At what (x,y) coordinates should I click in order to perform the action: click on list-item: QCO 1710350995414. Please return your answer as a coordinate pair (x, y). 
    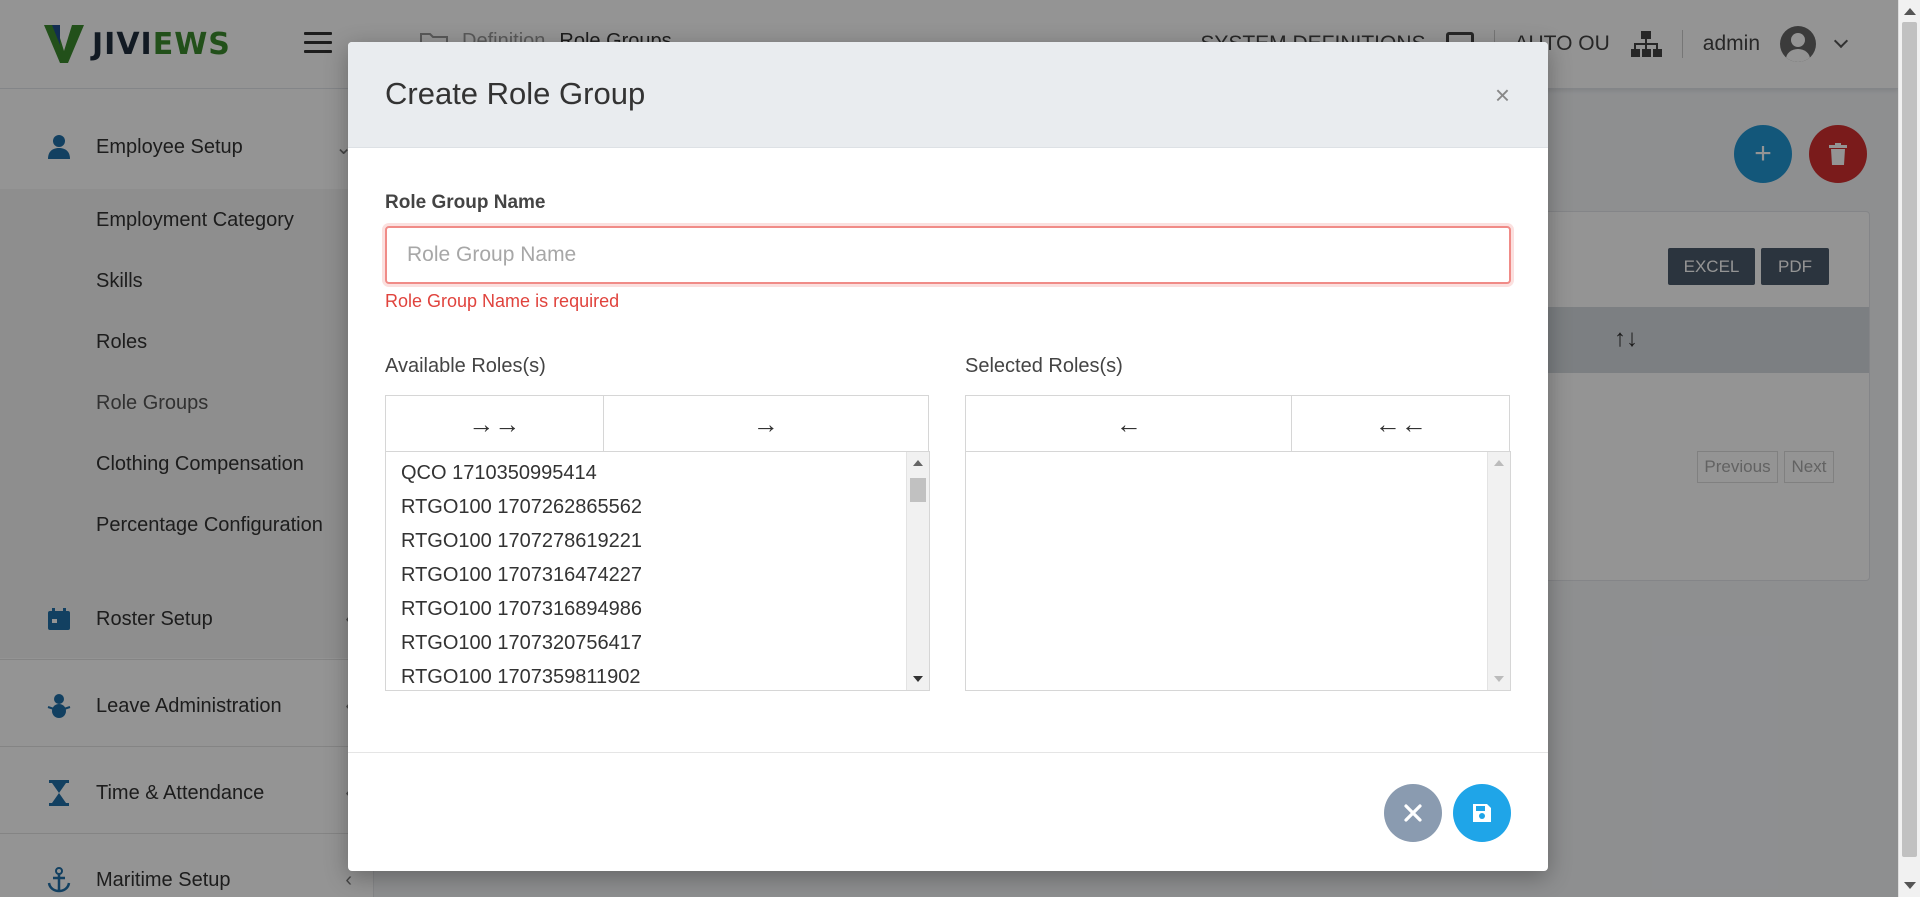
    Looking at the image, I should click on (657, 473).